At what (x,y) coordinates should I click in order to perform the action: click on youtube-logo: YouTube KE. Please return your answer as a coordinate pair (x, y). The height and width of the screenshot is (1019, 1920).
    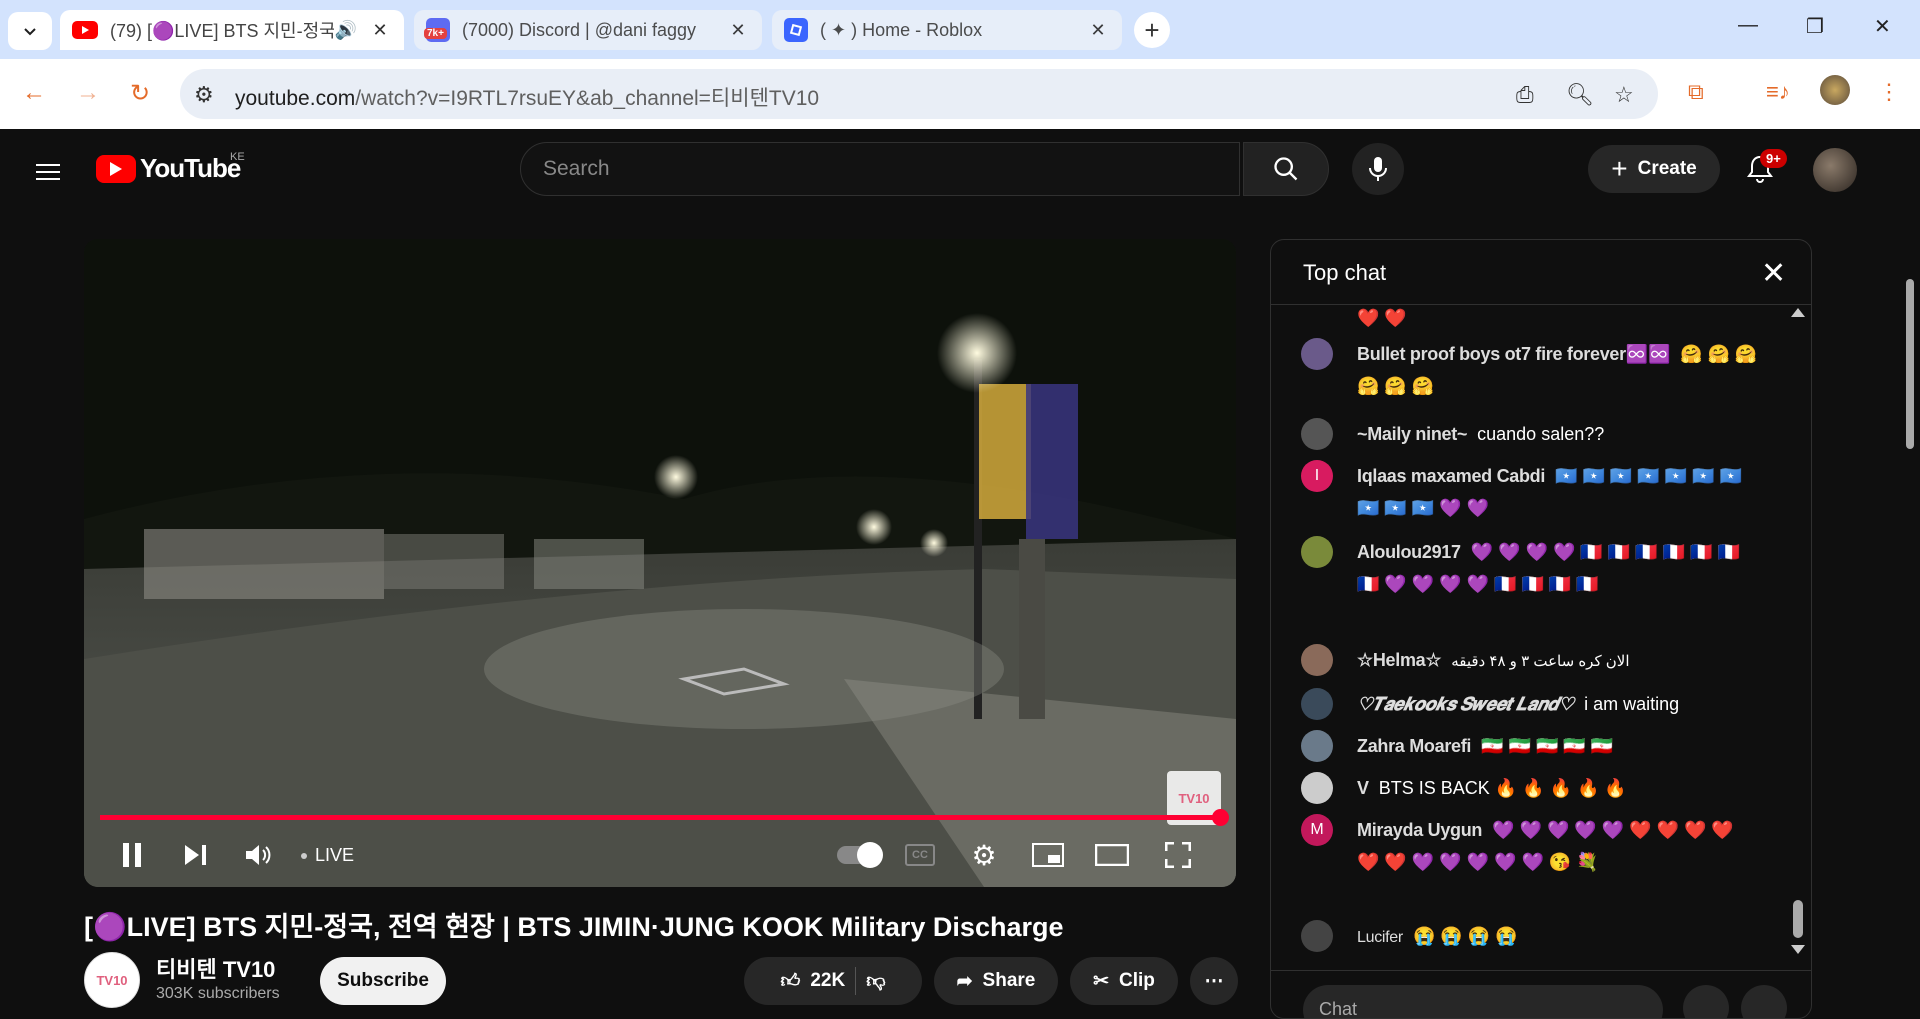
    Looking at the image, I should click on (170, 167).